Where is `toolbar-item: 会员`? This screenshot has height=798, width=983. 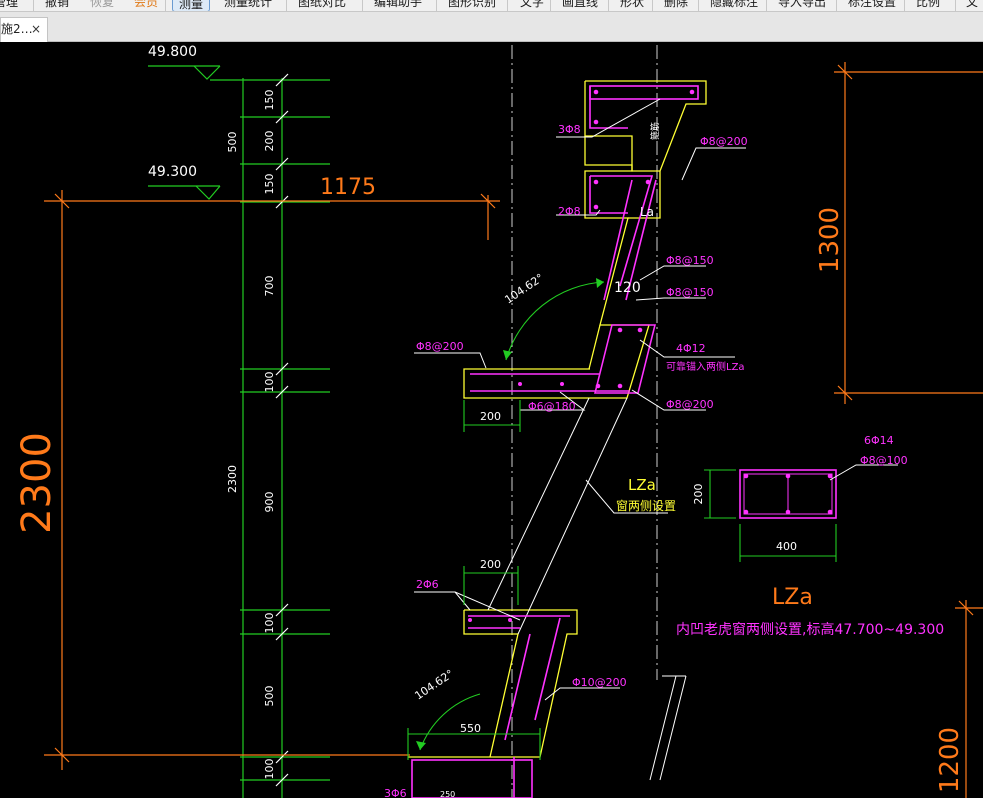
toolbar-item: 会员 is located at coordinates (146, 4).